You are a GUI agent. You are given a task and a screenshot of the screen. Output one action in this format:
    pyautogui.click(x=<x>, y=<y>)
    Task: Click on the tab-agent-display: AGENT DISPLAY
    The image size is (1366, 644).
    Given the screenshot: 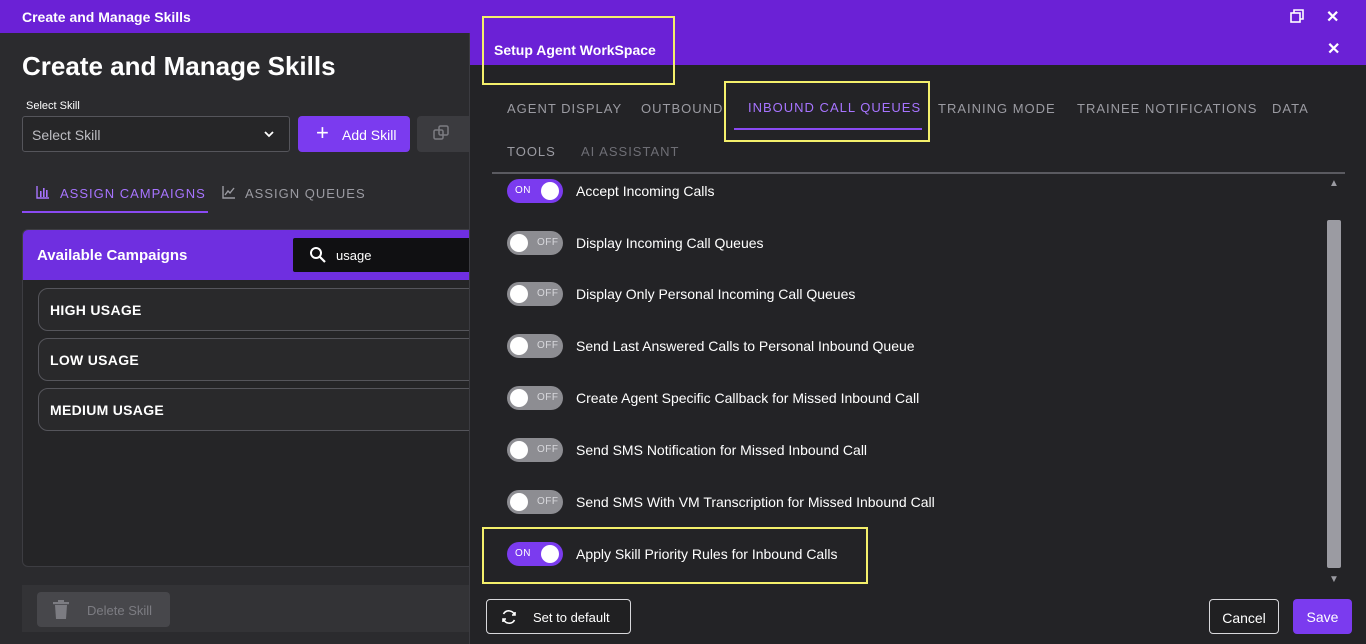 What is the action you would take?
    pyautogui.click(x=564, y=108)
    